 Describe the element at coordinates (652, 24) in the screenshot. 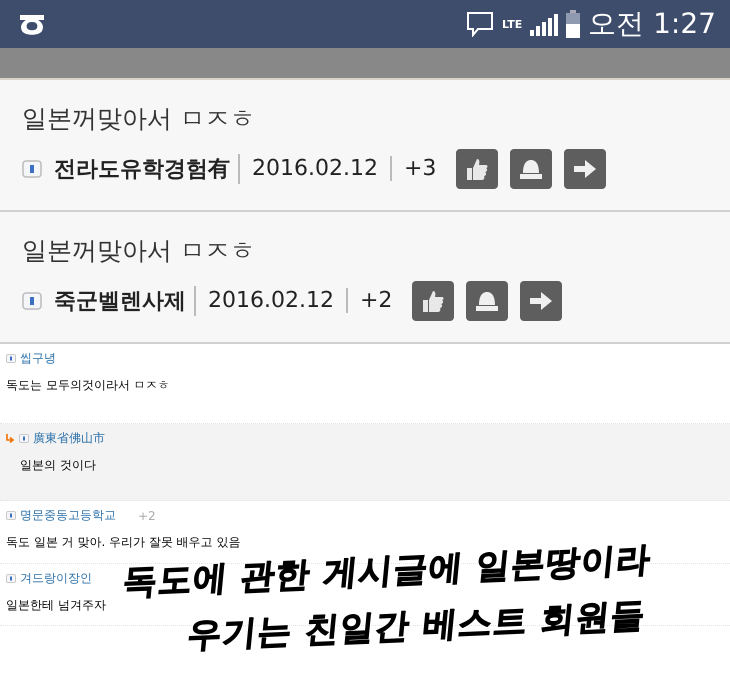

I see `clock: 오전 1:27` at that location.